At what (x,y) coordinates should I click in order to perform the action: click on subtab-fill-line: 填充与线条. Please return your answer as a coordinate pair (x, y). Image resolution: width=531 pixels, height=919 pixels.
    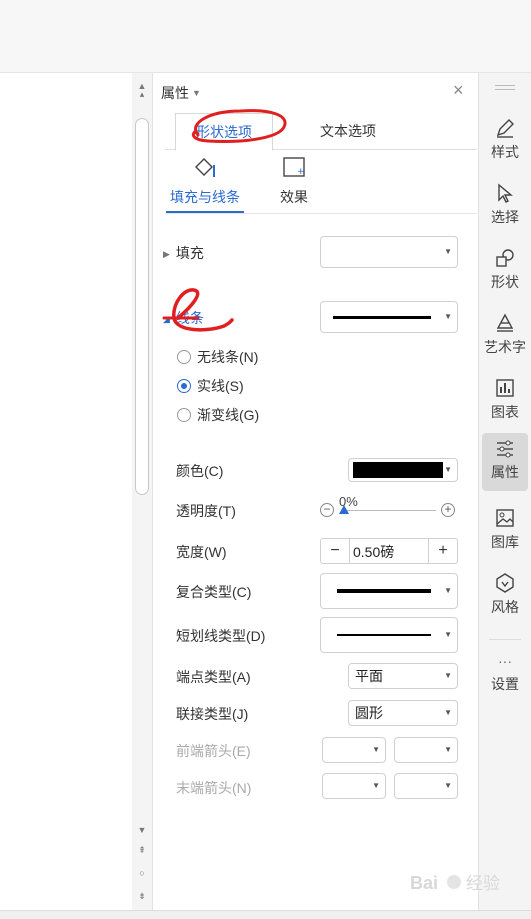
    Looking at the image, I should click on (205, 180).